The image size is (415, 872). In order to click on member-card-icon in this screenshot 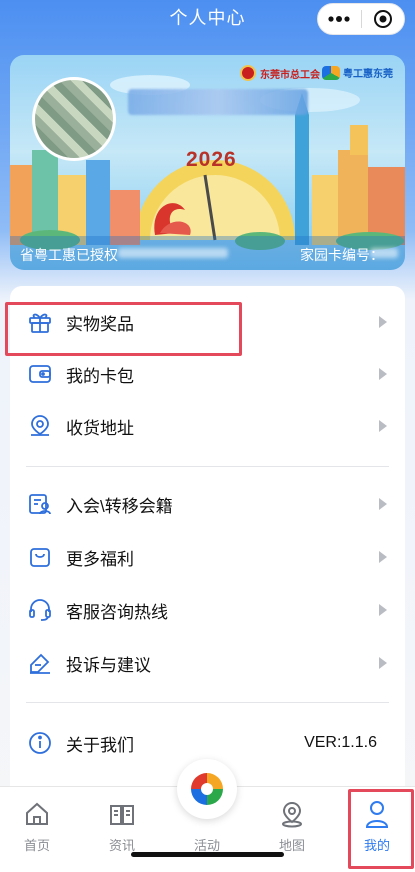, I will do `click(40, 504)`.